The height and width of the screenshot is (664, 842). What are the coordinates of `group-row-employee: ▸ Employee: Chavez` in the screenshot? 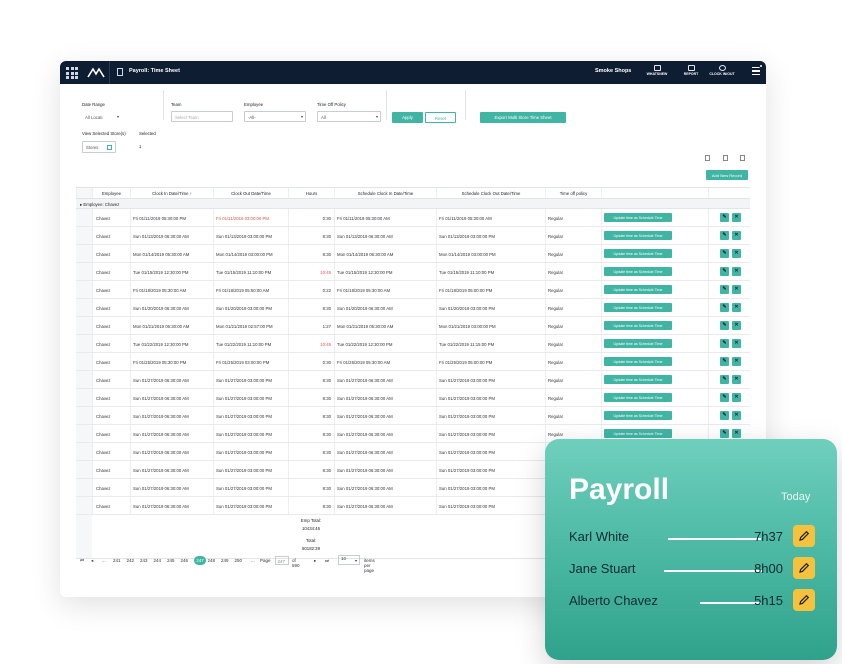 It's located at (413, 204).